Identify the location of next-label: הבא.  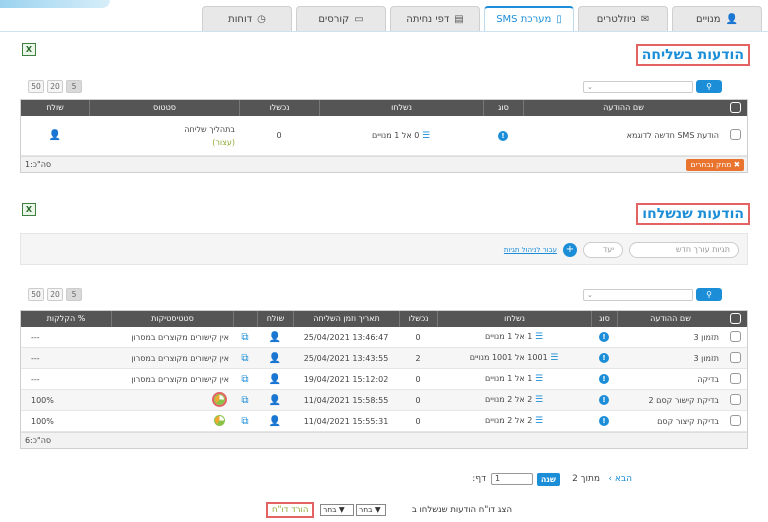
(623, 479).